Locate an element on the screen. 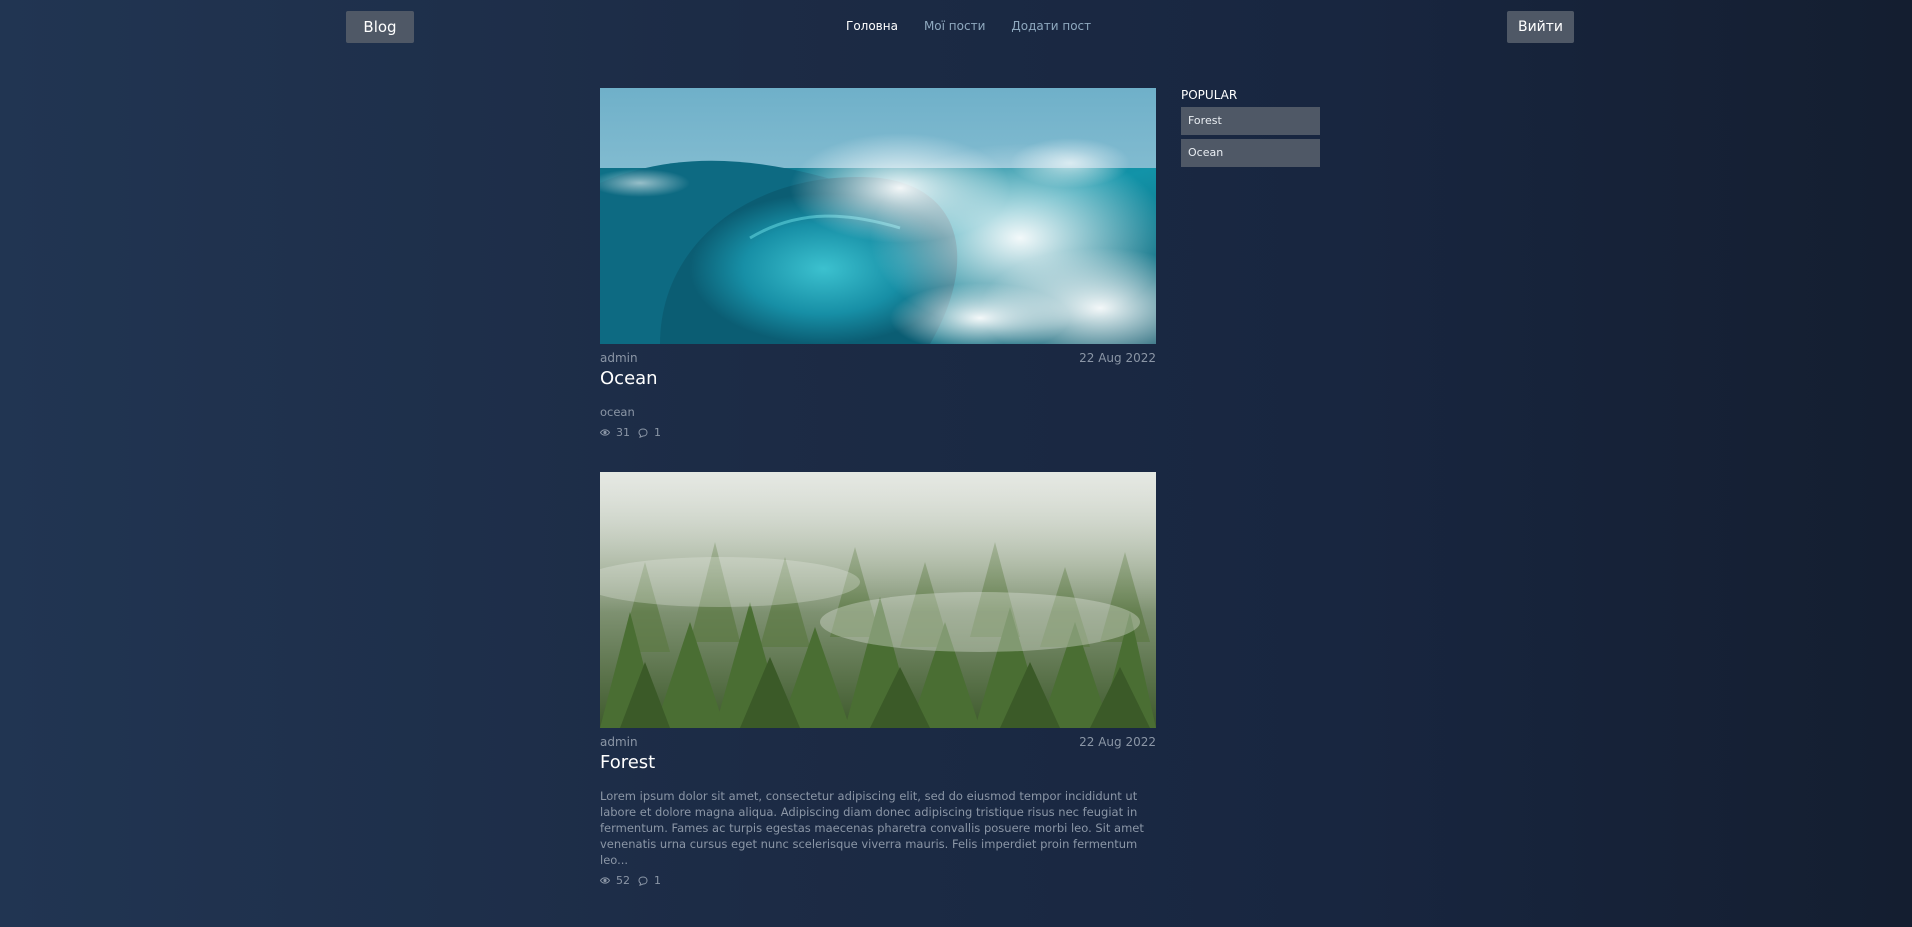 This screenshot has width=1912, height=927. popular-item-ocean: Ocean is located at coordinates (1250, 153).